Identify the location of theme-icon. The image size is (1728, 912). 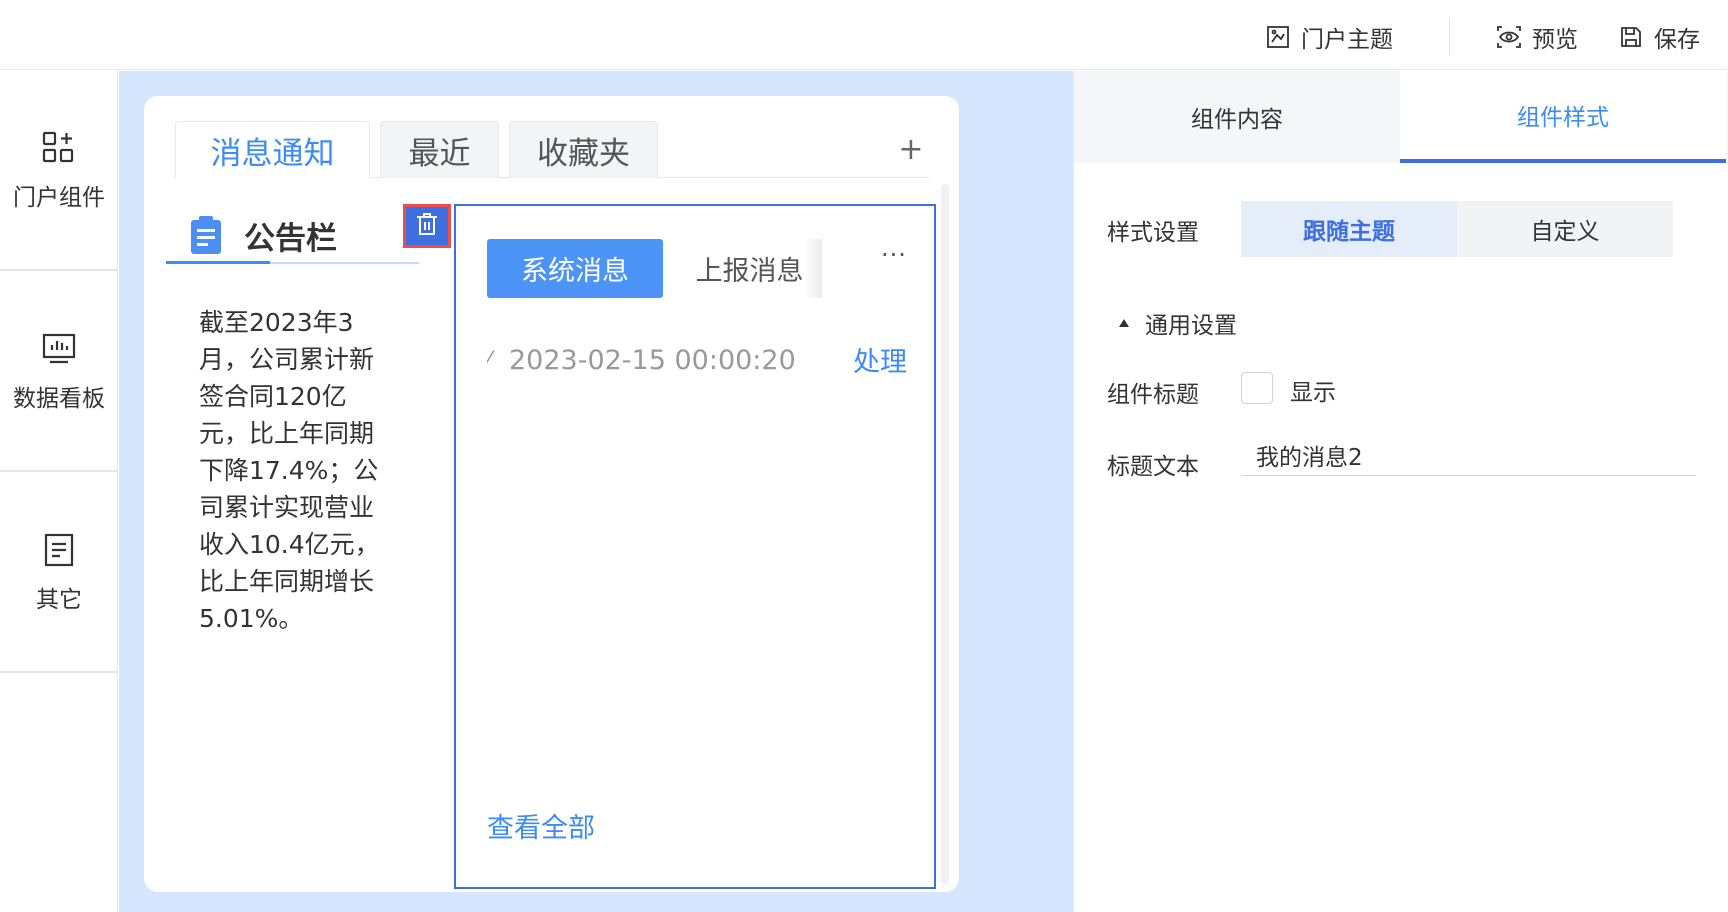
(1278, 37).